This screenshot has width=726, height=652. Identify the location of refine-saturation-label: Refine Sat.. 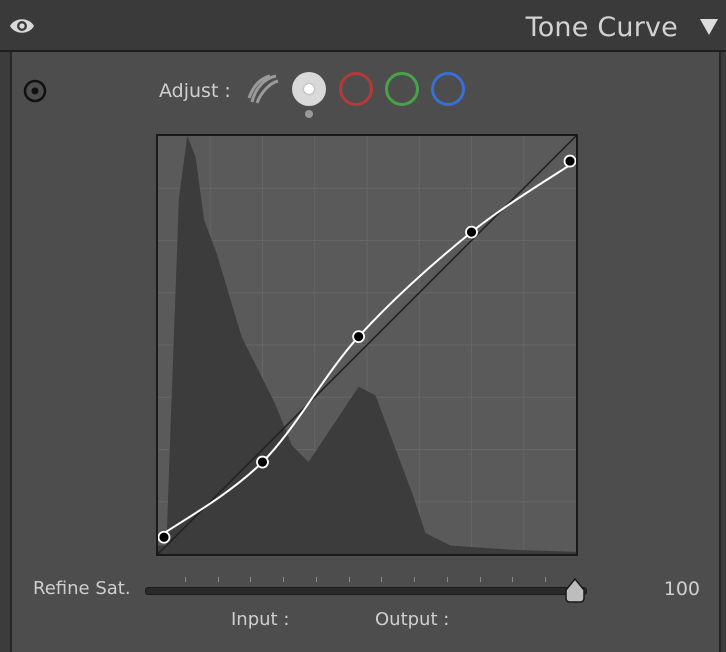
(82, 588).